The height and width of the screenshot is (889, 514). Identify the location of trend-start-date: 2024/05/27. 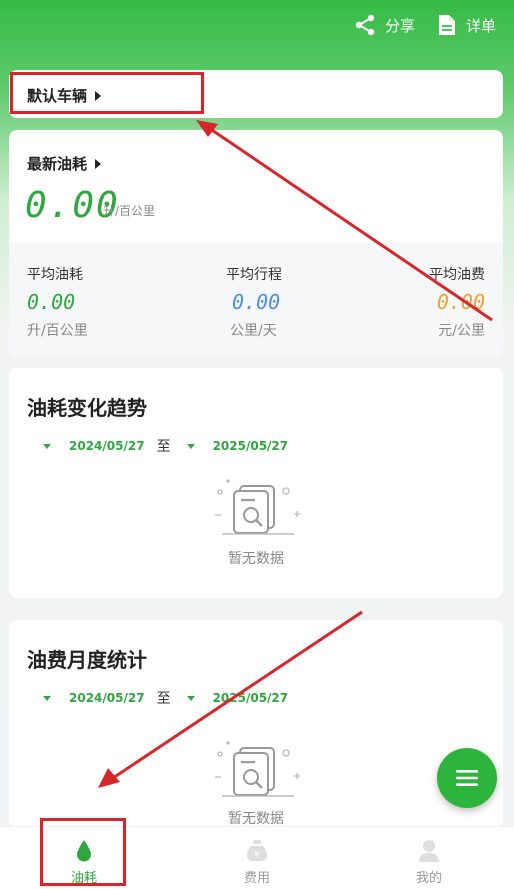
(107, 446).